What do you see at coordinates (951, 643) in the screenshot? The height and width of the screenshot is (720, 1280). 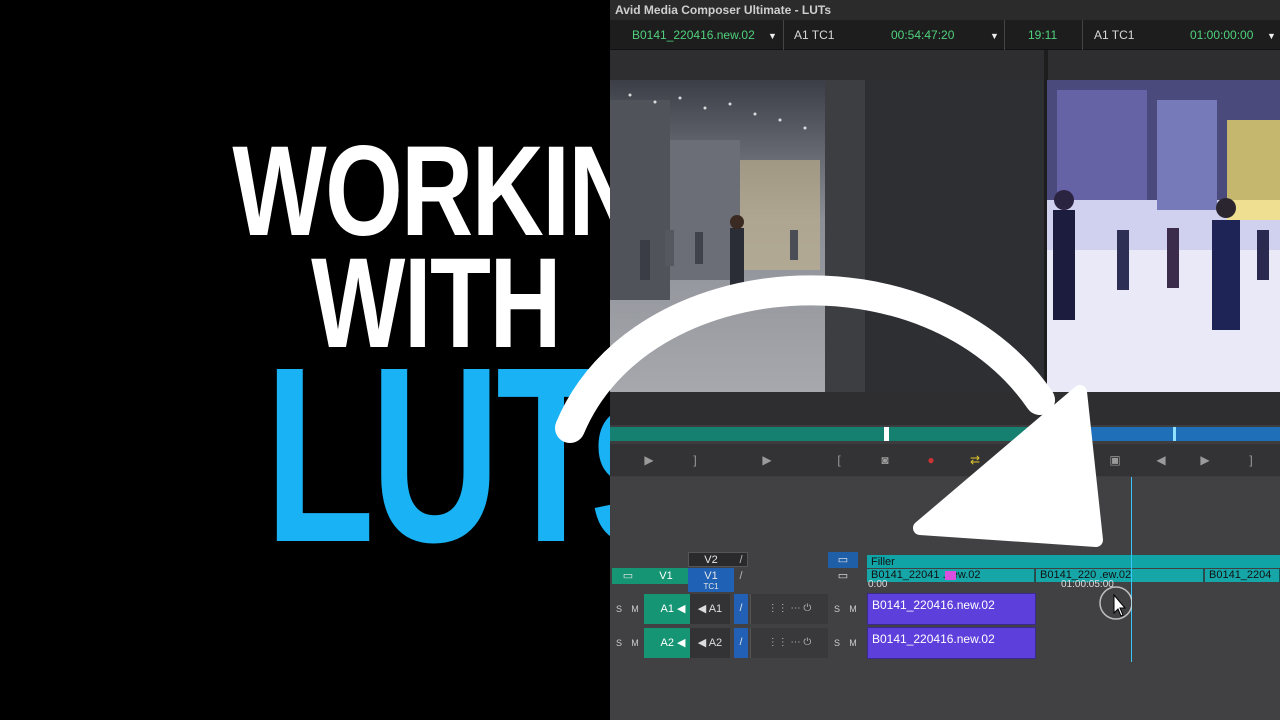 I see `a2-clip: B0141_220416.new.02` at bounding box center [951, 643].